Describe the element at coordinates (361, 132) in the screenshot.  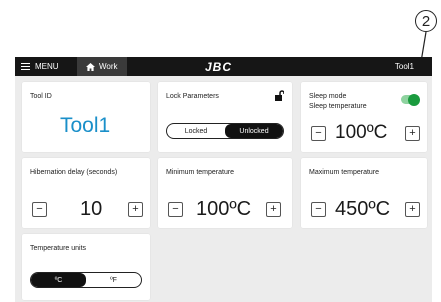
I see `sleep-temperature-value: 100ºC` at that location.